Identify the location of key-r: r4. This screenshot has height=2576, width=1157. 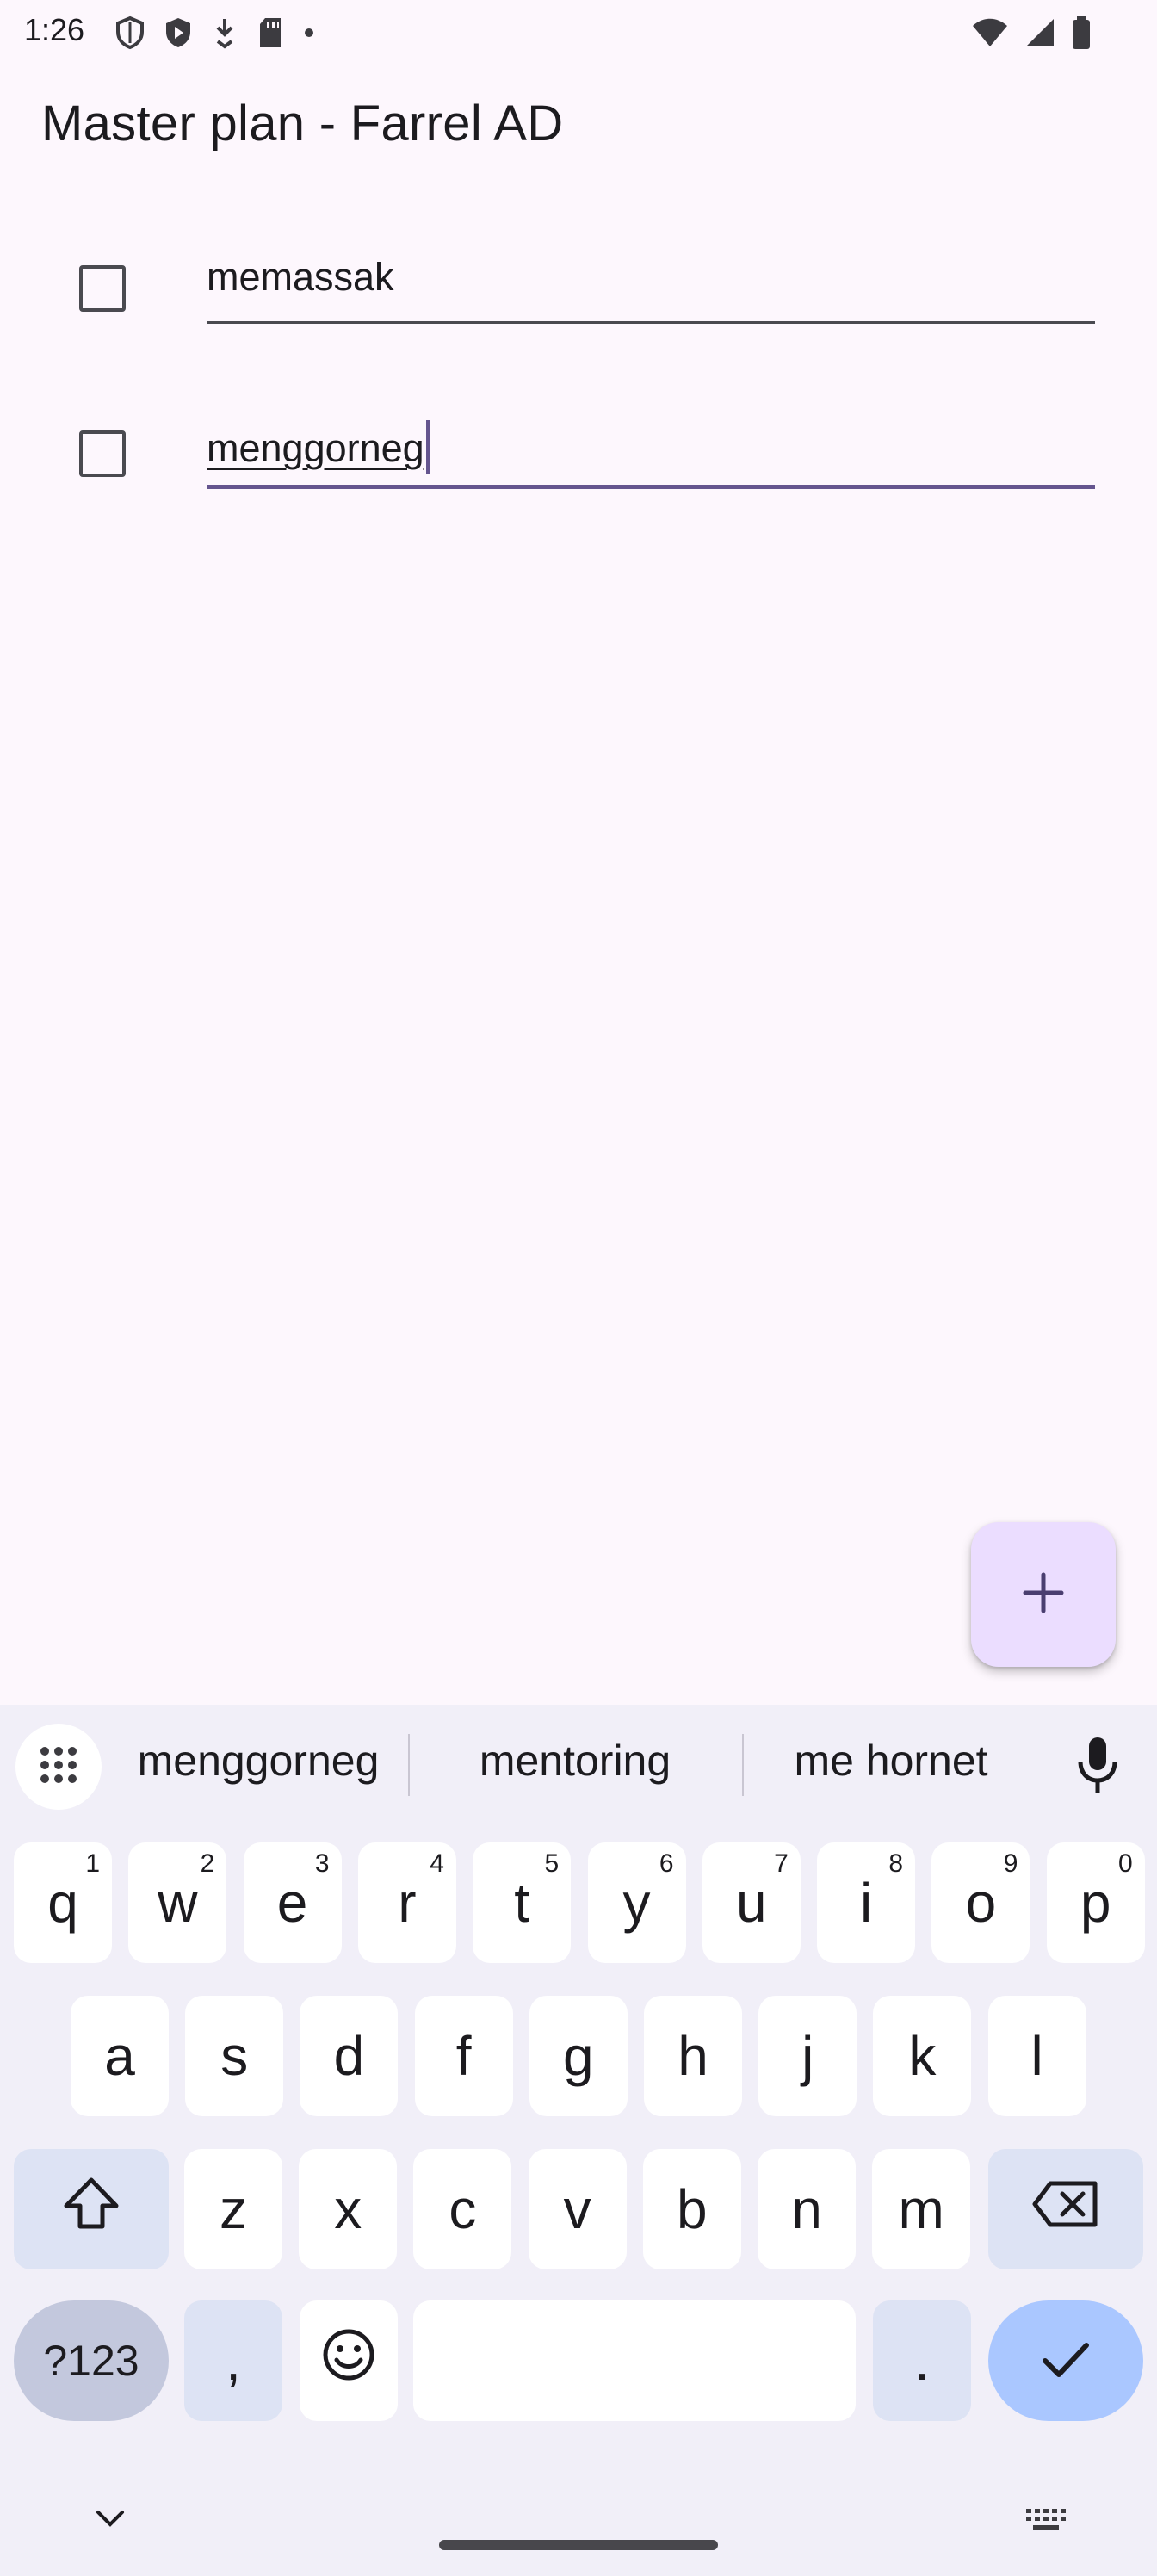
(407, 1903).